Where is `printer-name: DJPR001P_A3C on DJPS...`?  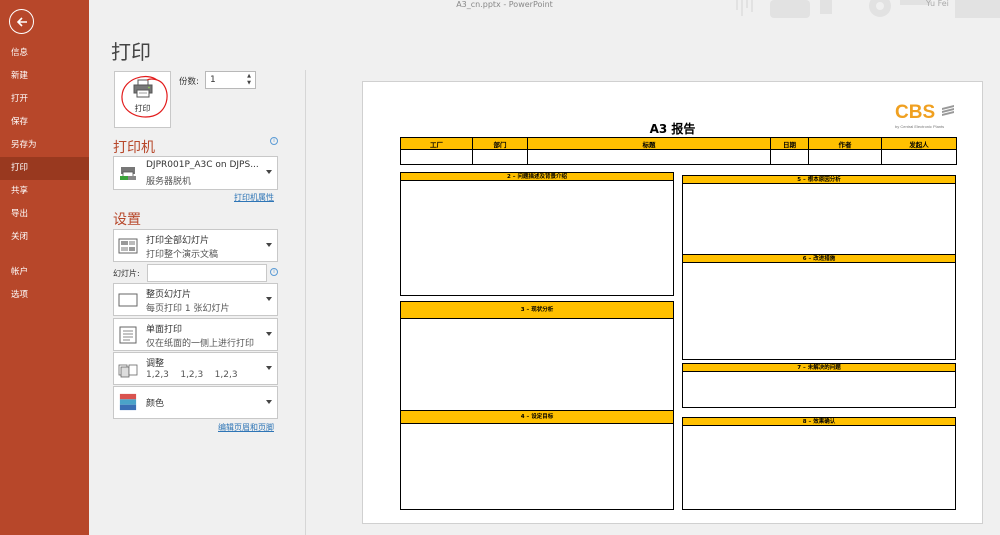
printer-name: DJPR001P_A3C on DJPS... is located at coordinates (202, 165).